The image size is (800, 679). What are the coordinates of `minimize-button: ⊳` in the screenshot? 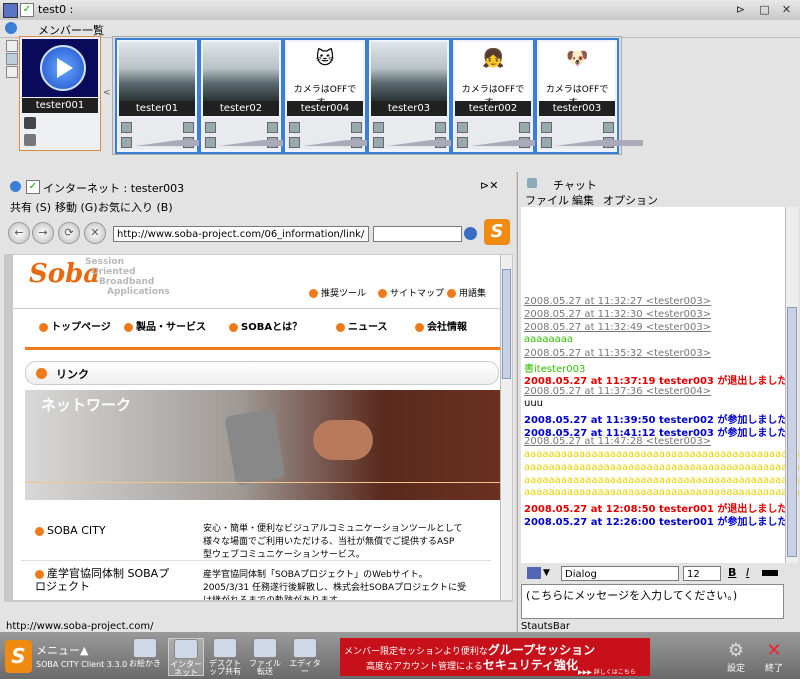 It's located at (740, 9).